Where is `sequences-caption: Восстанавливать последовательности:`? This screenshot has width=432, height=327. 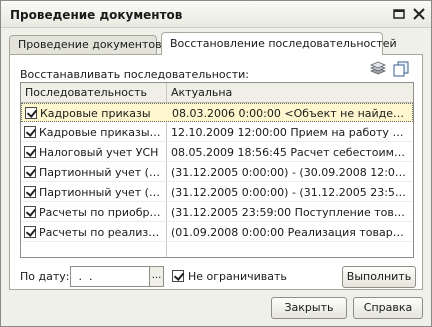
sequences-caption: Восстанавливать последовательности: is located at coordinates (134, 74).